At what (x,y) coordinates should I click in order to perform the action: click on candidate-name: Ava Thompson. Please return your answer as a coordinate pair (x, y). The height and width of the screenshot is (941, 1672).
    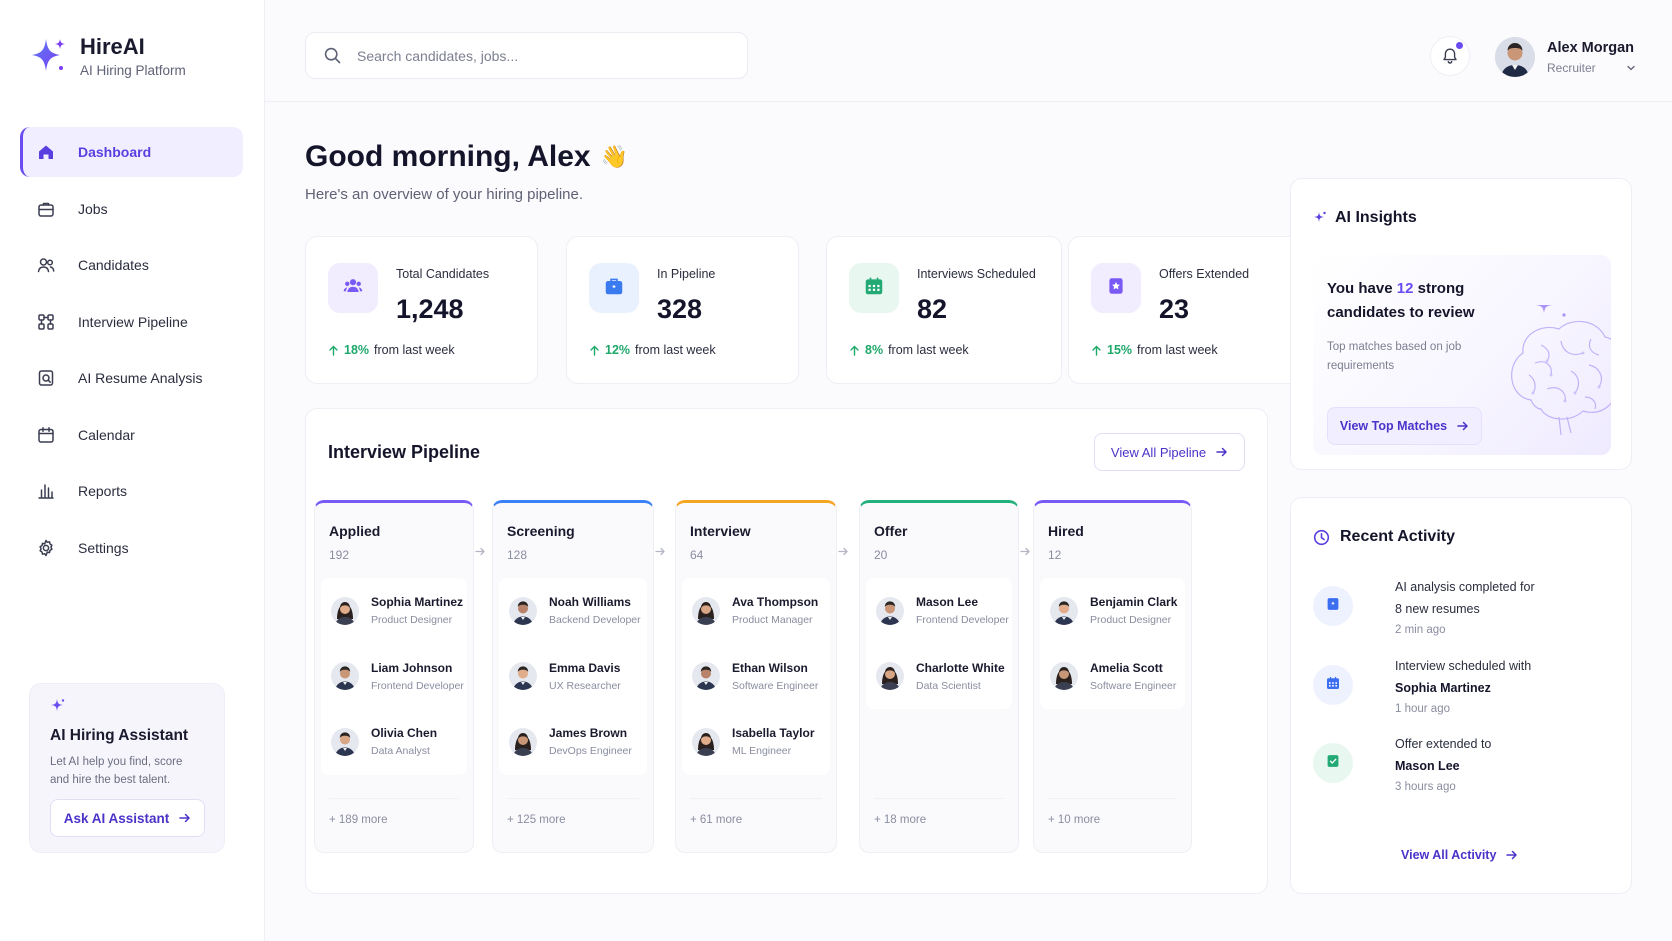
    Looking at the image, I should click on (775, 602).